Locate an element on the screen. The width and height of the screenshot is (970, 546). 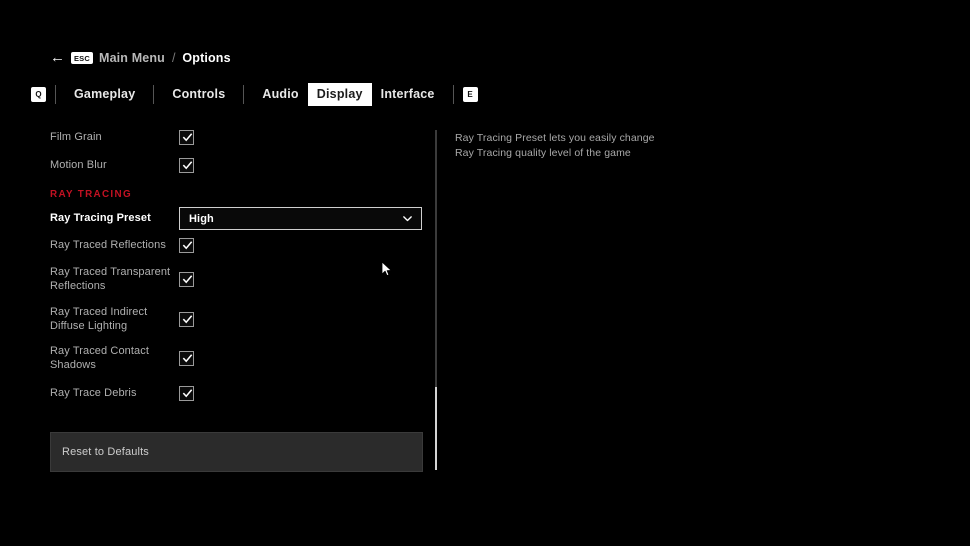
tab-interface: Interface is located at coordinates (408, 94).